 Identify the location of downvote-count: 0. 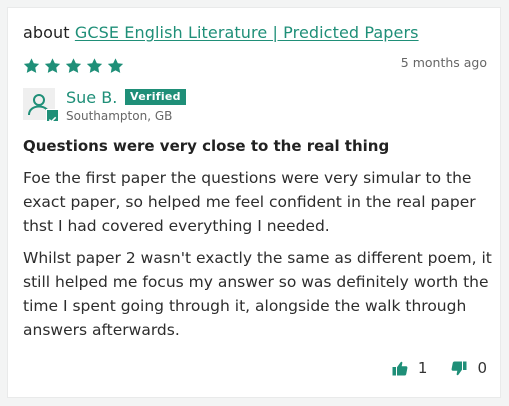
(482, 368).